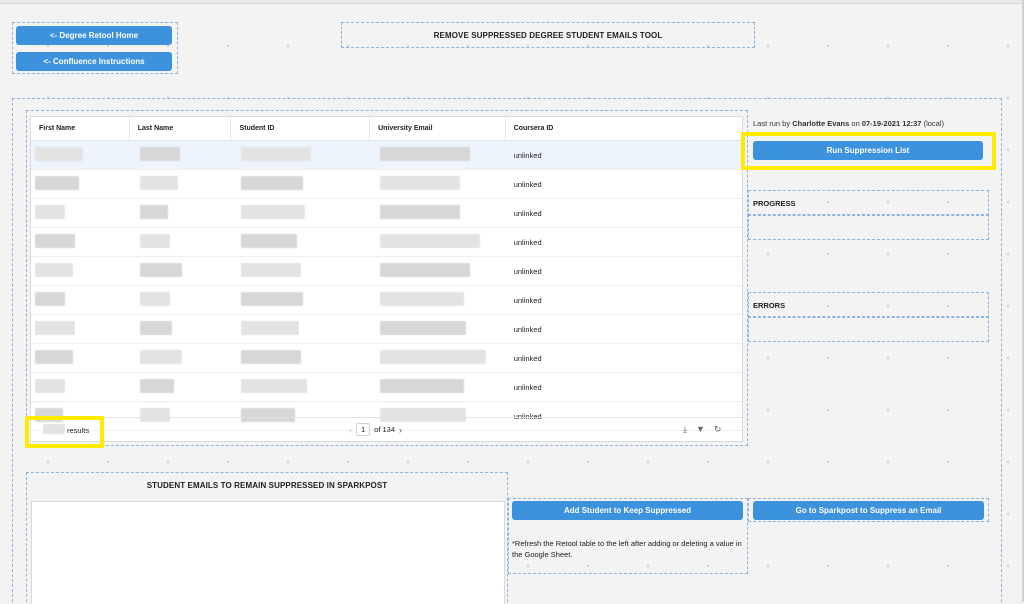  I want to click on prev-page-icon: ‹, so click(350, 430).